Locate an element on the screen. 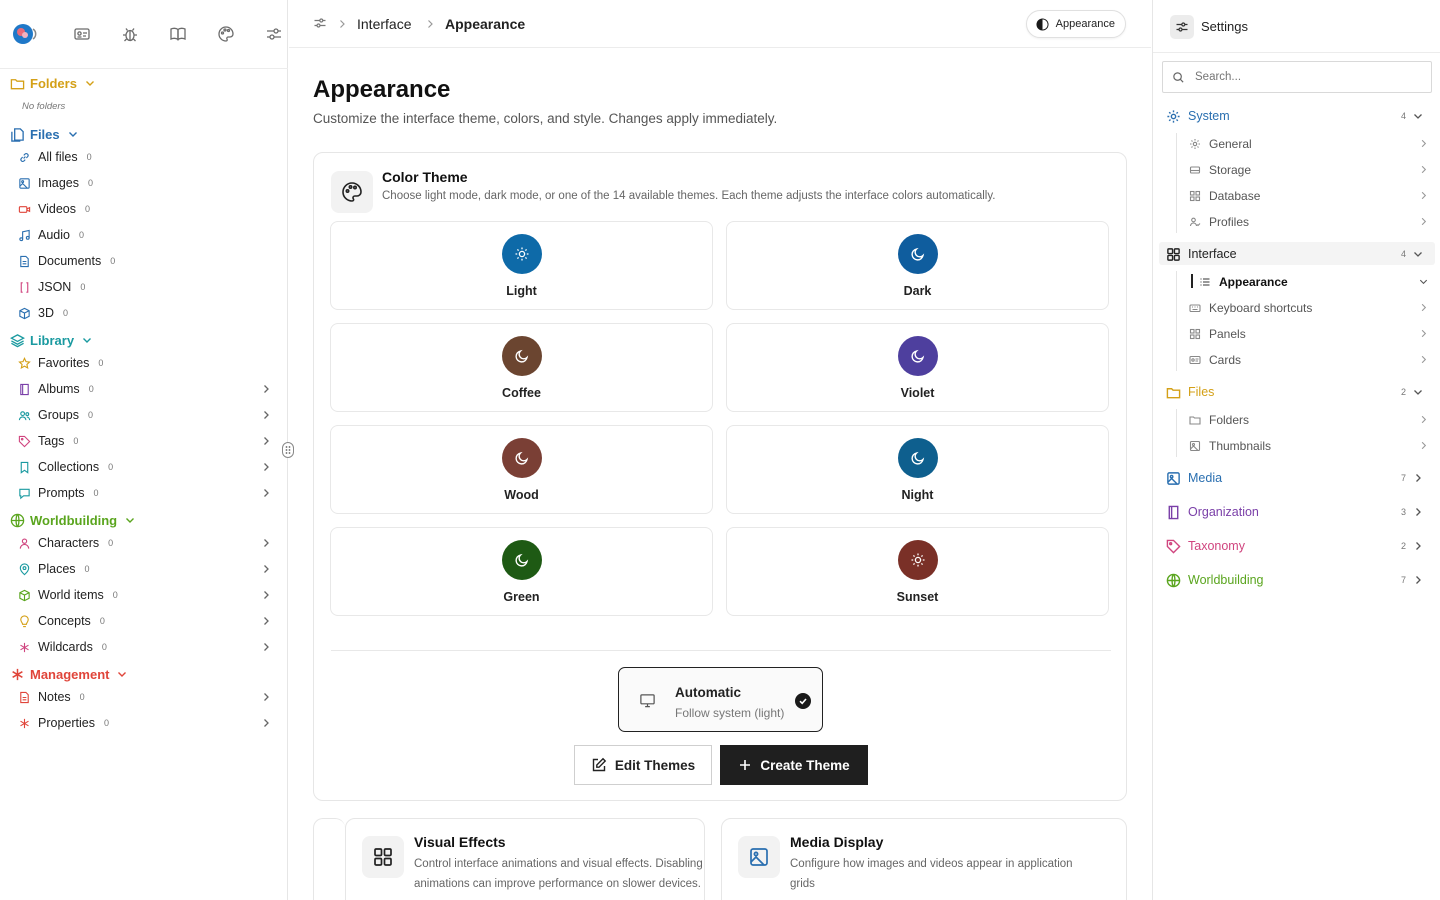  theme-option-green: Green is located at coordinates (521, 571).